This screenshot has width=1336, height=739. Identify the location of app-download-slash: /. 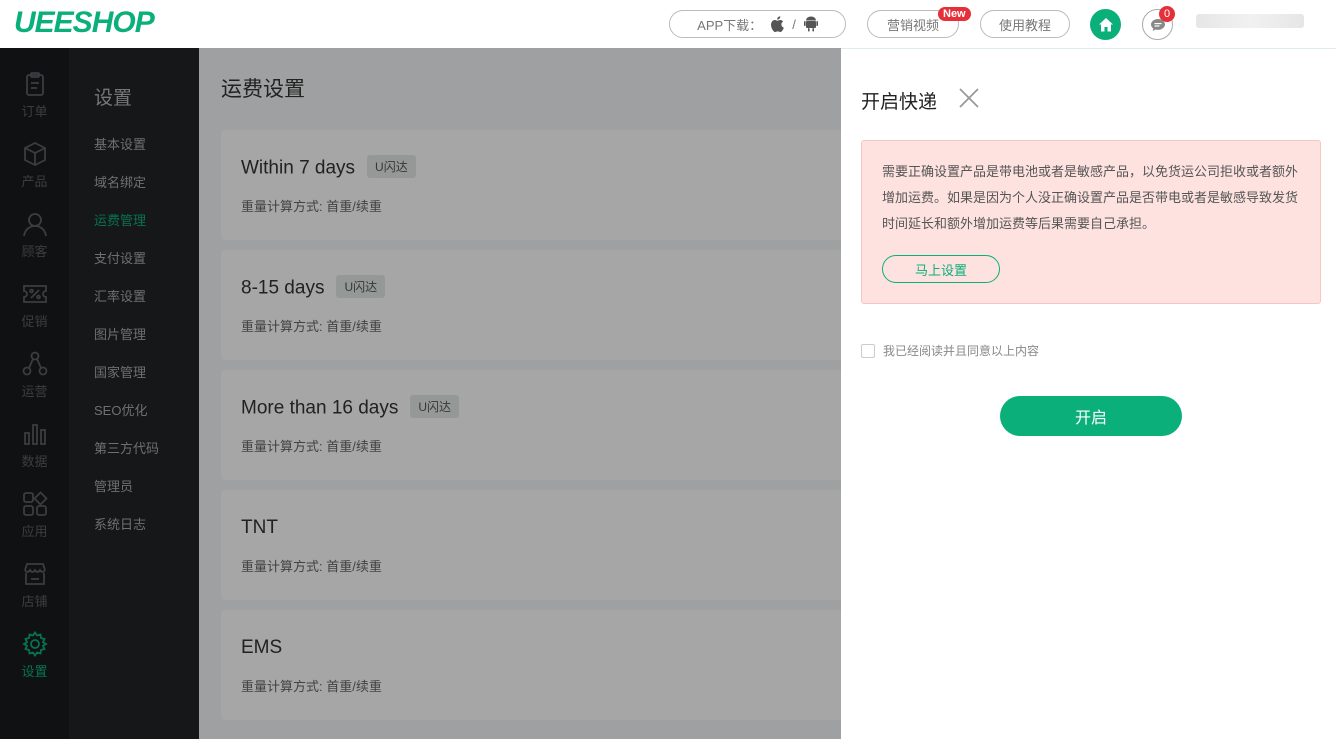
(794, 24).